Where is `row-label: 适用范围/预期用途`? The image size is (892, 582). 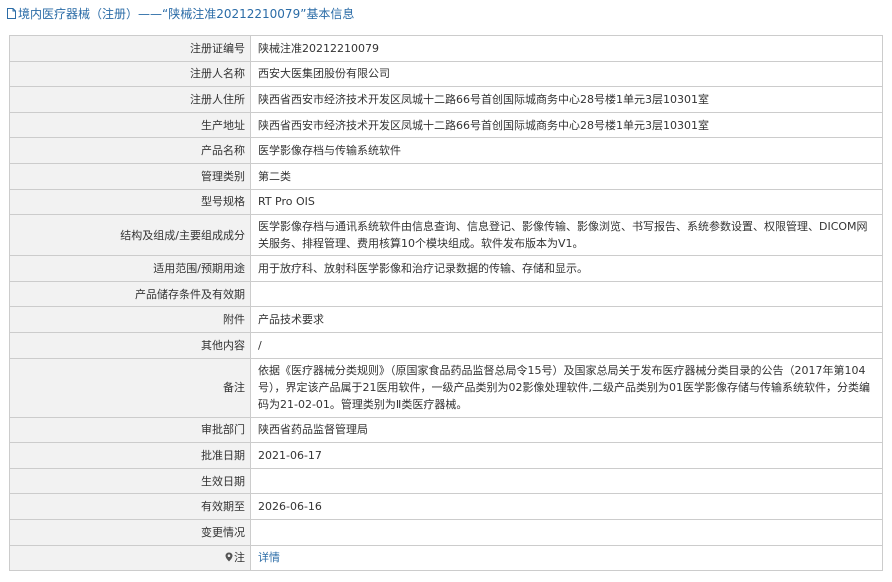
row-label: 适用范围/预期用途 is located at coordinates (130, 268).